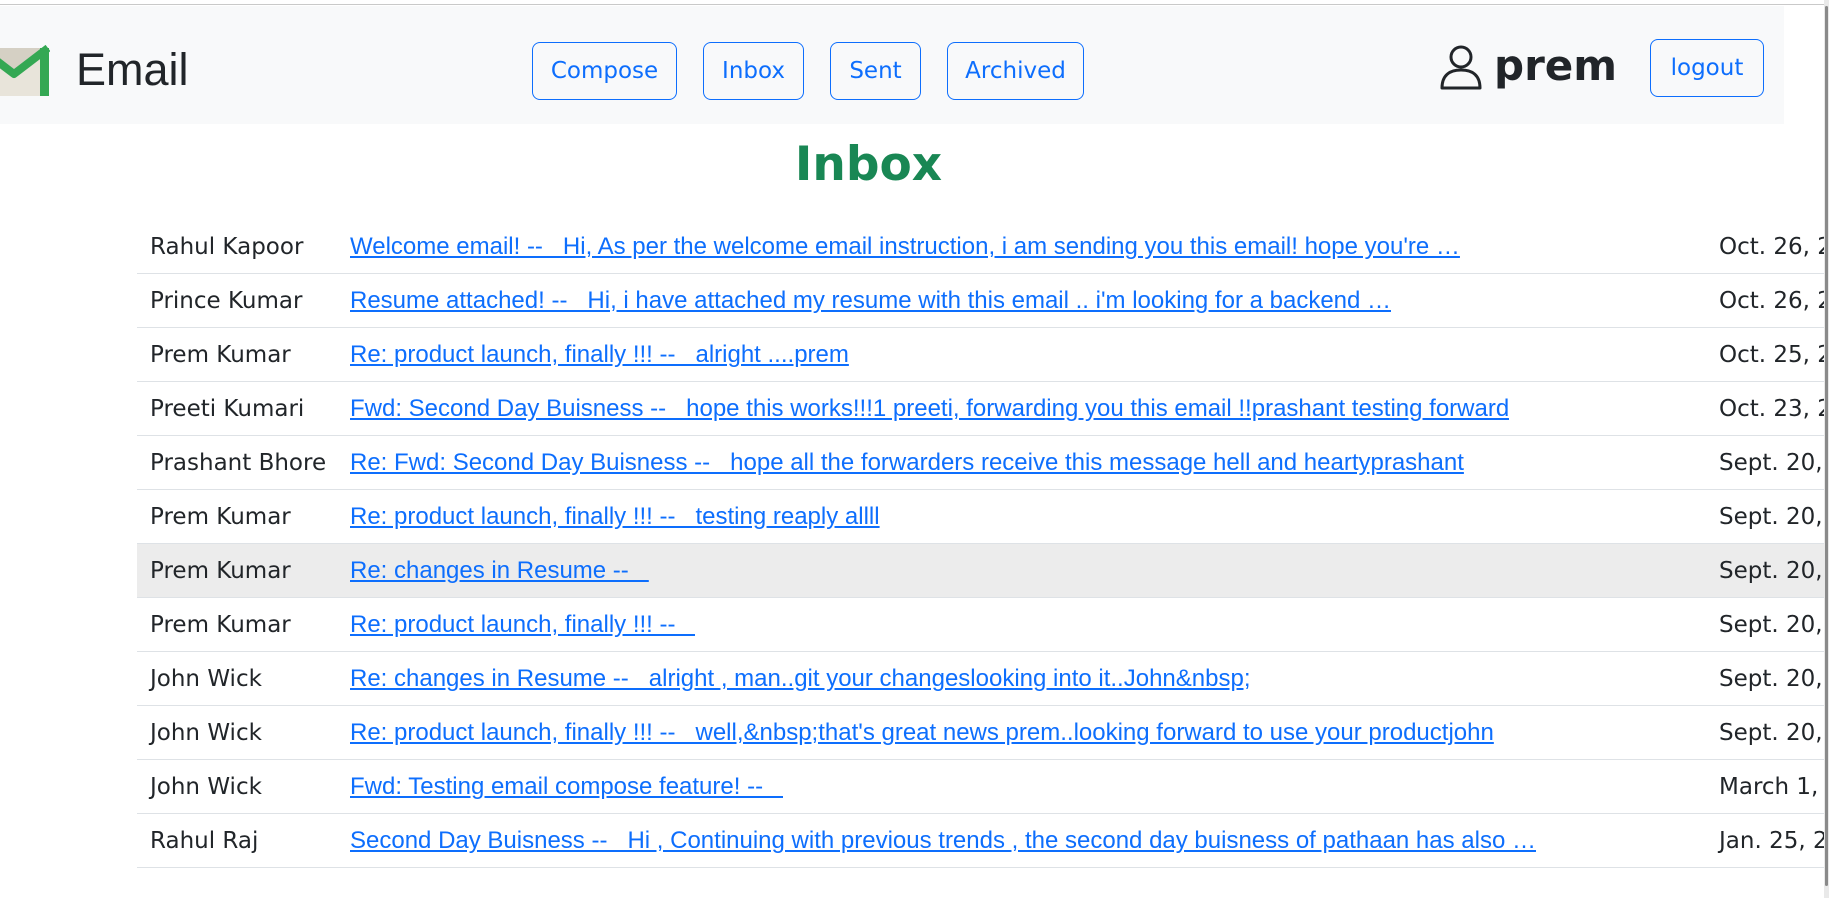 The height and width of the screenshot is (898, 1829). Describe the element at coordinates (914, 4) in the screenshot. I see `window-top-border` at that location.